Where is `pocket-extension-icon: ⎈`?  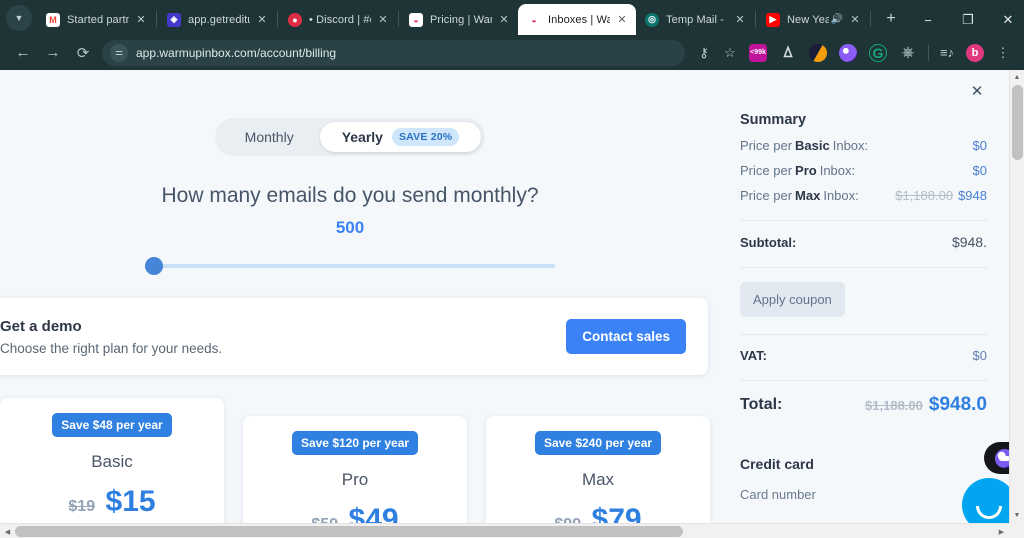 pocket-extension-icon: ⎈ is located at coordinates (908, 53).